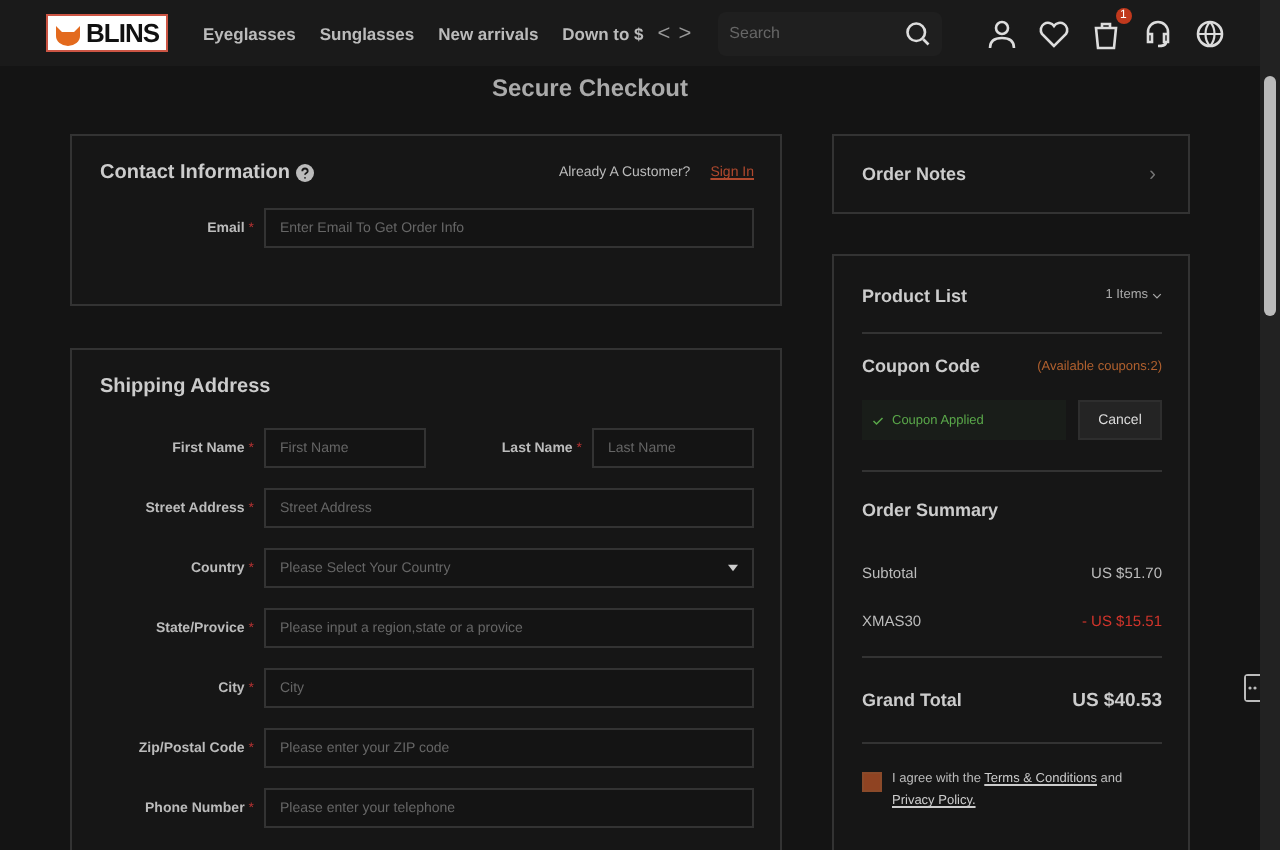 The image size is (1280, 850). What do you see at coordinates (921, 366) in the screenshot?
I see `section-title: Coupon Code` at bounding box center [921, 366].